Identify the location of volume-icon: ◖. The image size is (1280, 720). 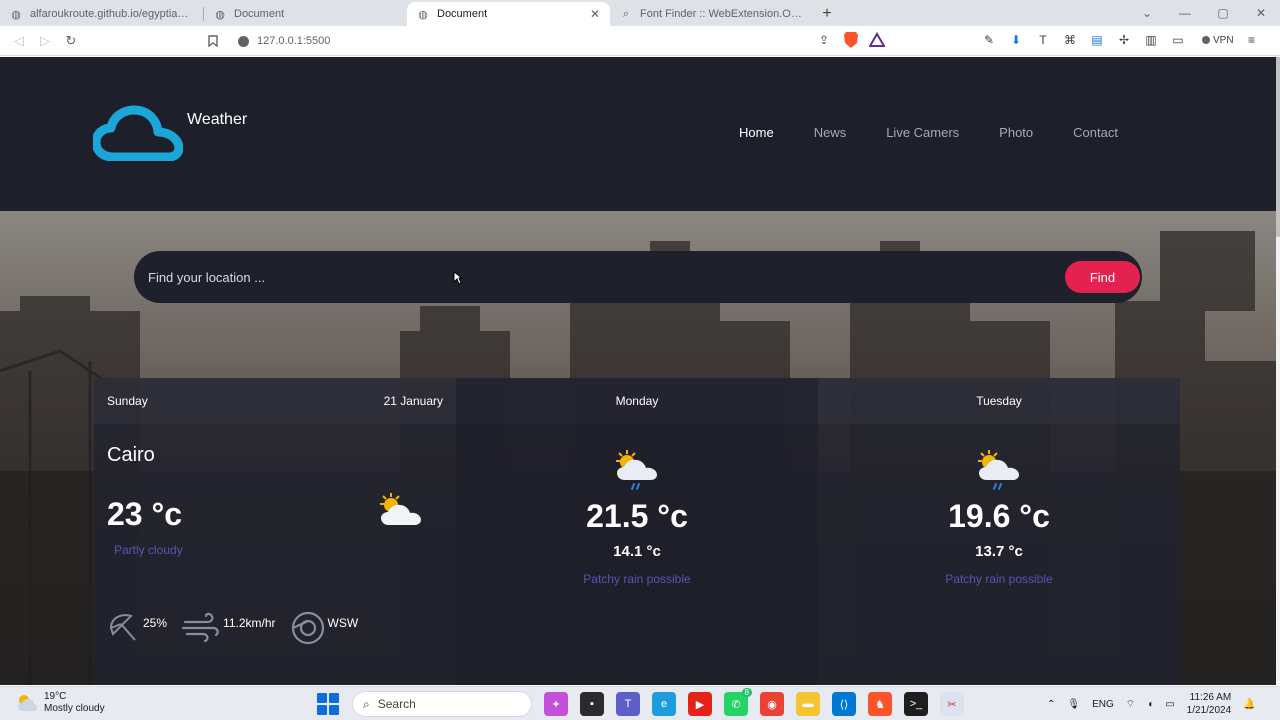
(1150, 704).